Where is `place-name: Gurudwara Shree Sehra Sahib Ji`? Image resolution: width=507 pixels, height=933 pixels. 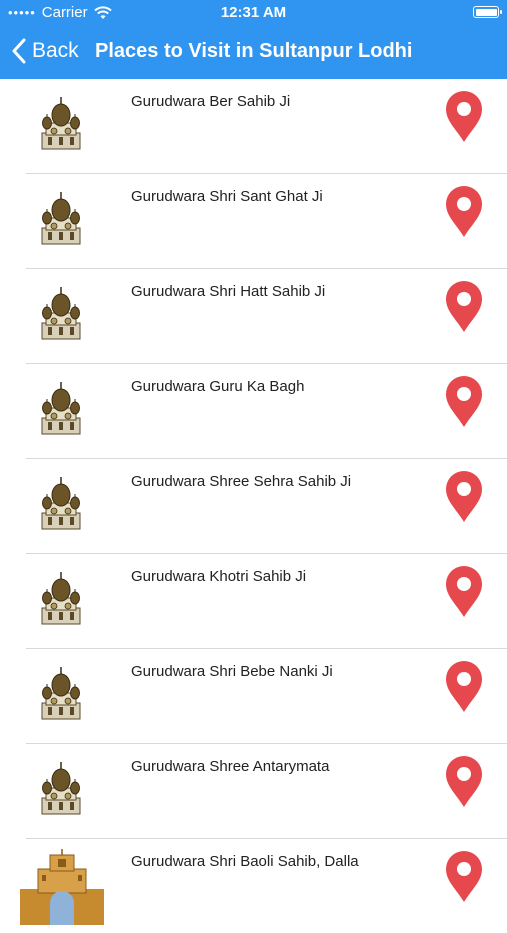 place-name: Gurudwara Shree Sehra Sahib Ji is located at coordinates (241, 481).